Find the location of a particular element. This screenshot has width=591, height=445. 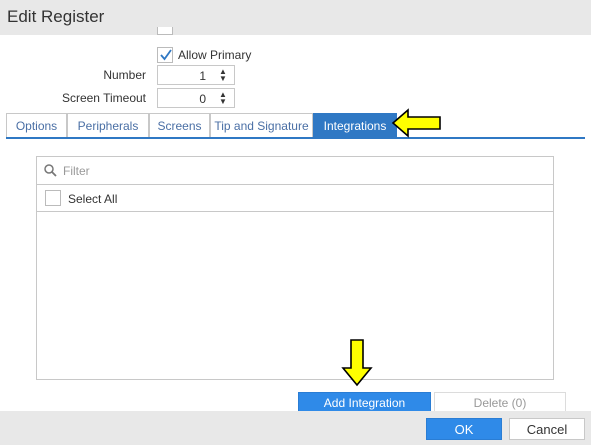

screen-timeout-stepper: 0 ▲ ▼ is located at coordinates (196, 98).